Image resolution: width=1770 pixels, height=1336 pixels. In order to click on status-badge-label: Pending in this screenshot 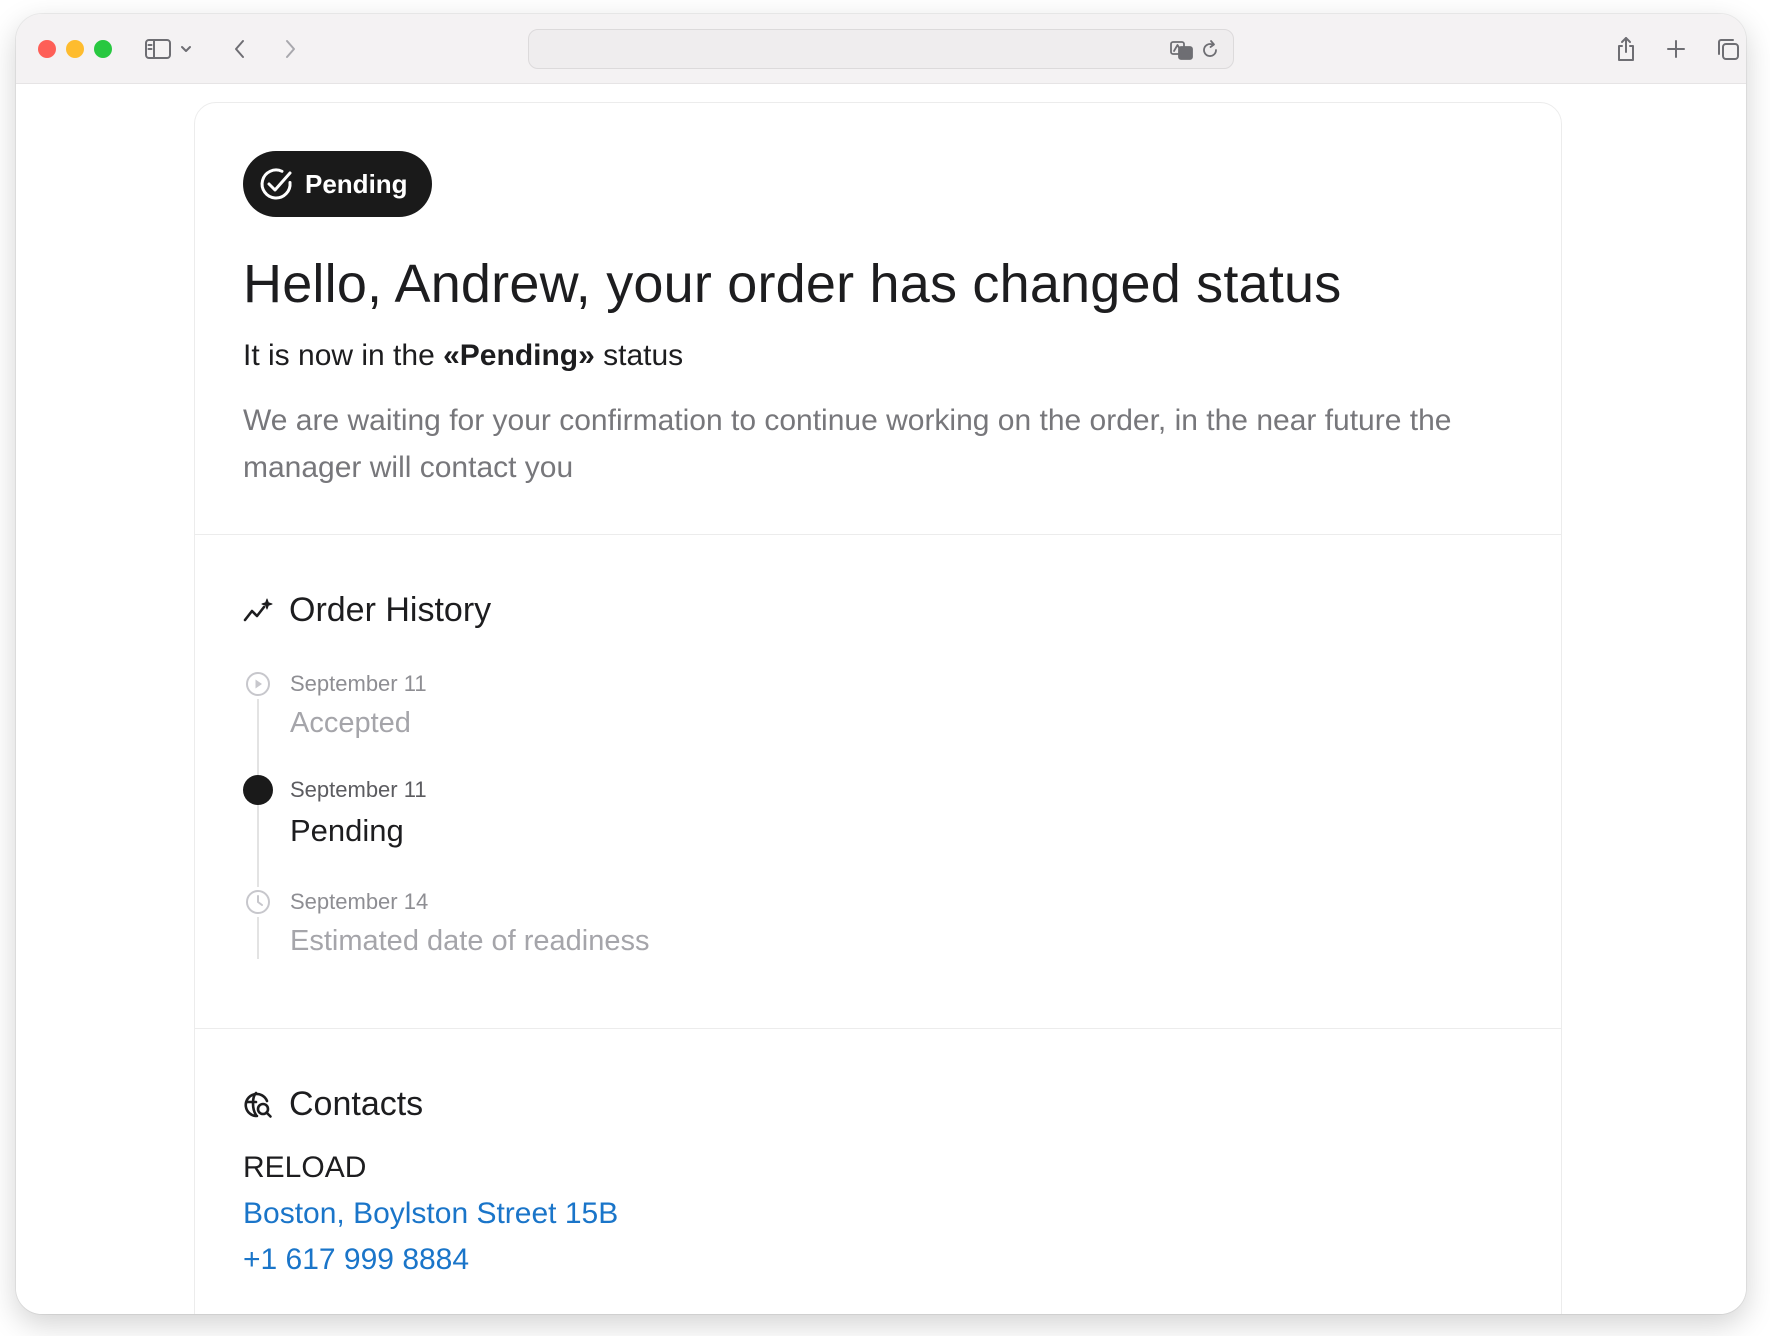, I will do `click(356, 183)`.